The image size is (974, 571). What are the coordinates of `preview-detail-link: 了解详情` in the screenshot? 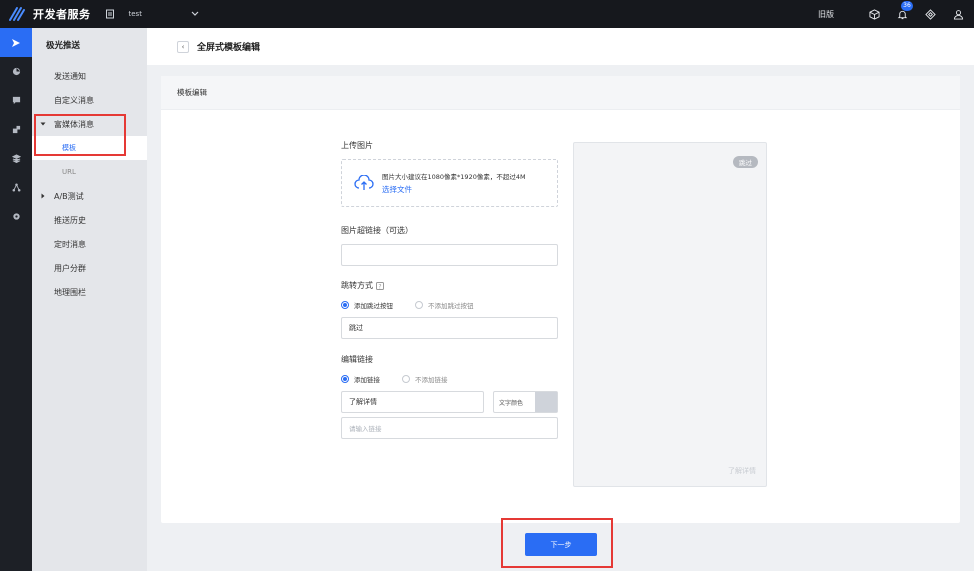 It's located at (742, 471).